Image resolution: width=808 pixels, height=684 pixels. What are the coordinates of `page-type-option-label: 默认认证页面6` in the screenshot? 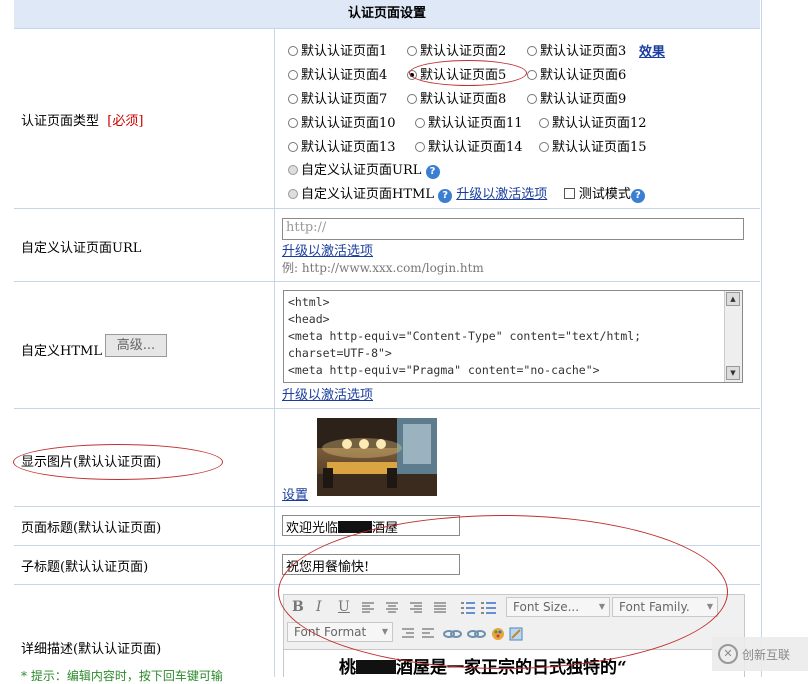 It's located at (583, 75).